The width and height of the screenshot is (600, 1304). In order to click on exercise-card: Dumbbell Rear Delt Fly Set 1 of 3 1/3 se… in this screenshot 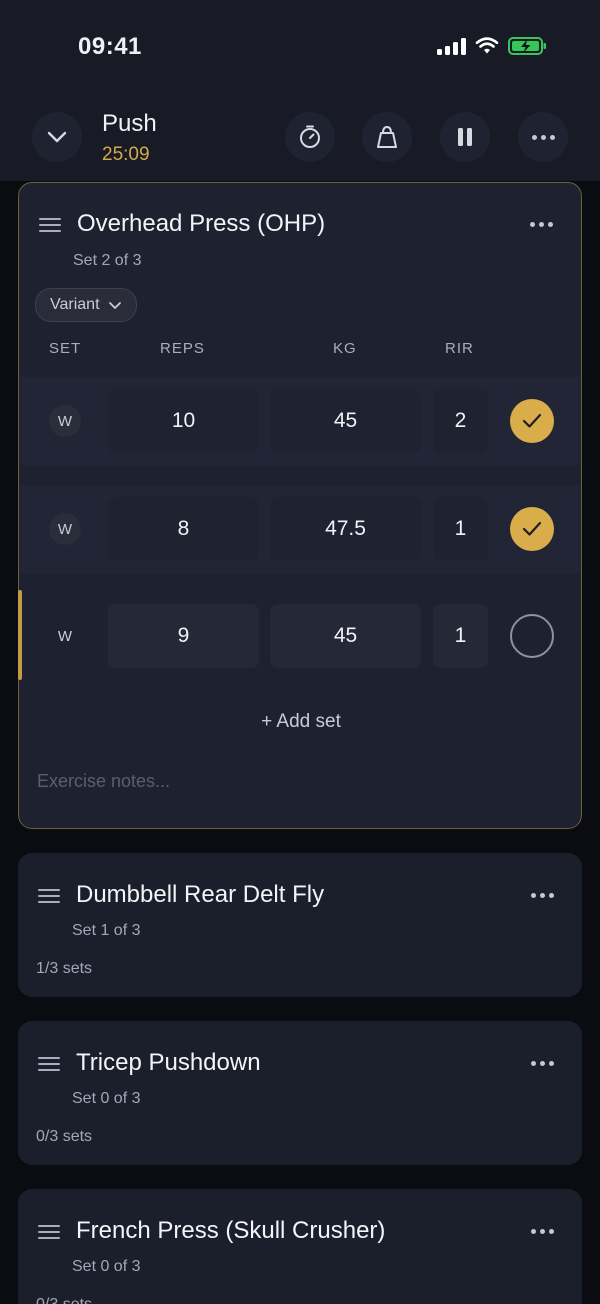, I will do `click(300, 925)`.